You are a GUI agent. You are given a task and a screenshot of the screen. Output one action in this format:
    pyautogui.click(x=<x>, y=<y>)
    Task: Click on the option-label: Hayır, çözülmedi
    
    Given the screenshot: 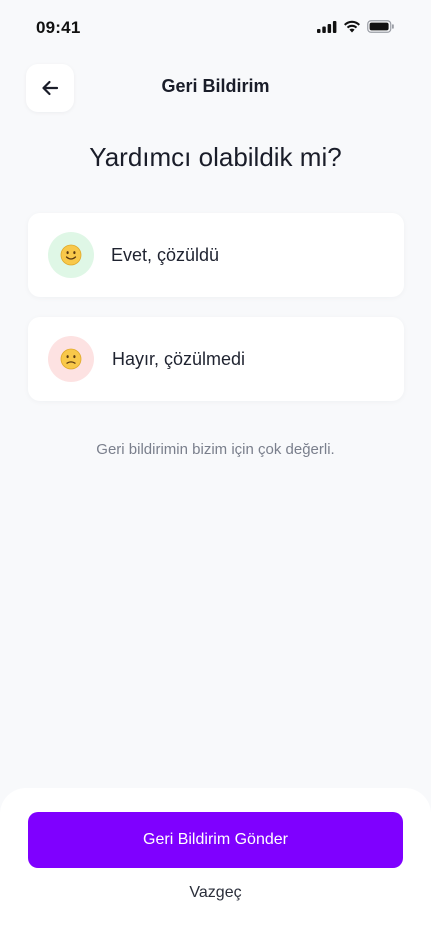 What is the action you would take?
    pyautogui.click(x=179, y=358)
    